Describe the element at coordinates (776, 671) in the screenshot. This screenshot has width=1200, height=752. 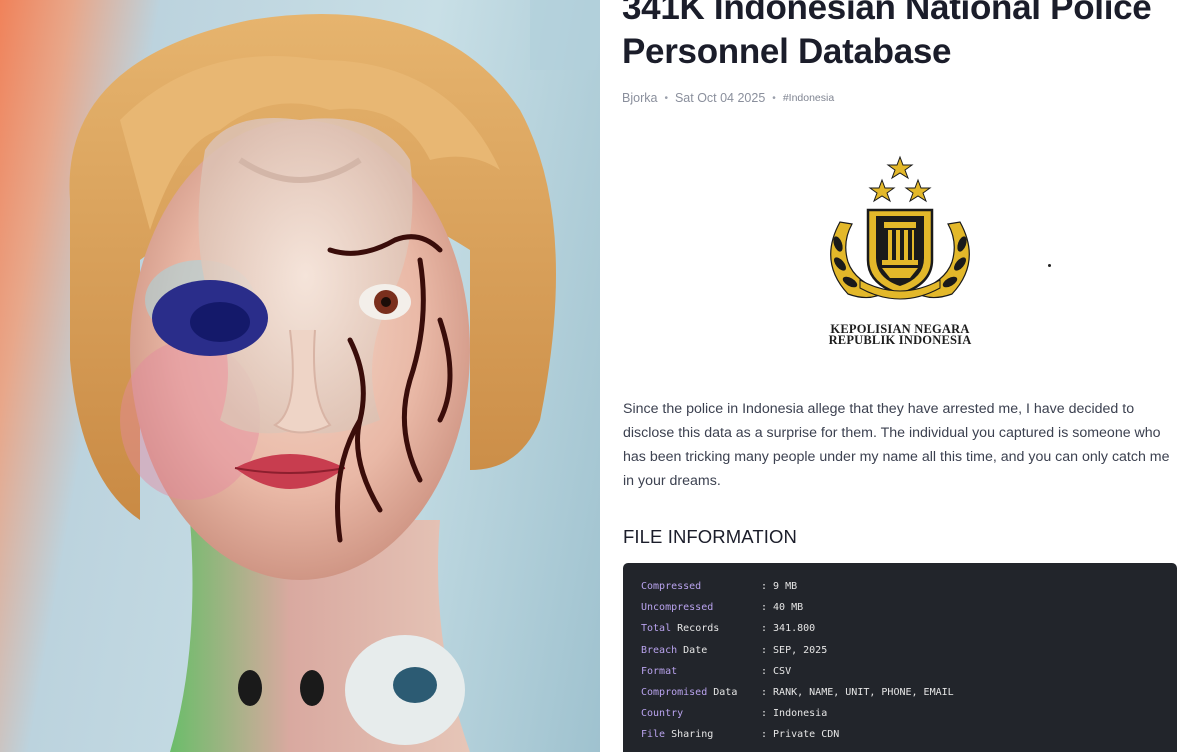
I see `file-info-value: : CSV` at that location.